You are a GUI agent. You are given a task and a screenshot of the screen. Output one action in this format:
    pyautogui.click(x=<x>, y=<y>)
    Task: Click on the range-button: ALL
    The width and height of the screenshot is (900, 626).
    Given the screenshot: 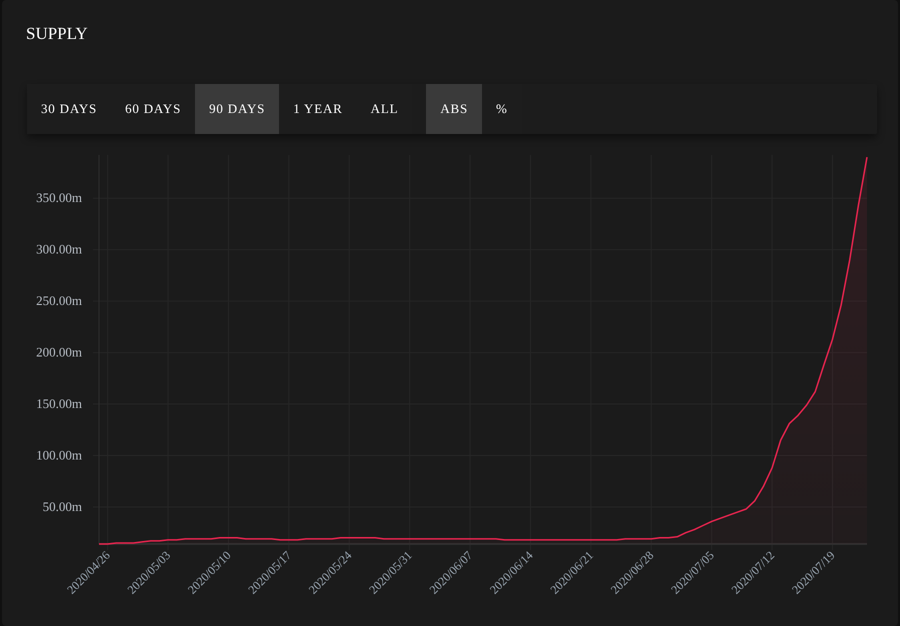 What is the action you would take?
    pyautogui.click(x=384, y=109)
    